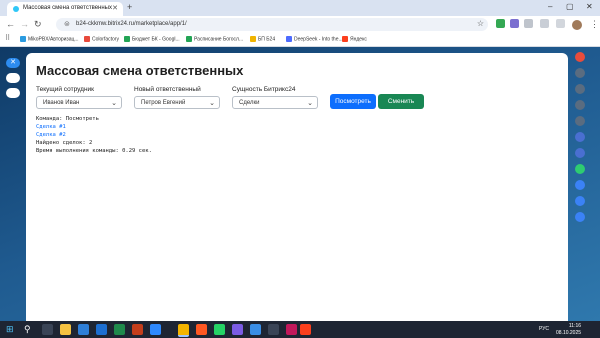 Image resolution: width=600 pixels, height=338 pixels. What do you see at coordinates (237, 329) in the screenshot?
I see `viber-icon` at bounding box center [237, 329].